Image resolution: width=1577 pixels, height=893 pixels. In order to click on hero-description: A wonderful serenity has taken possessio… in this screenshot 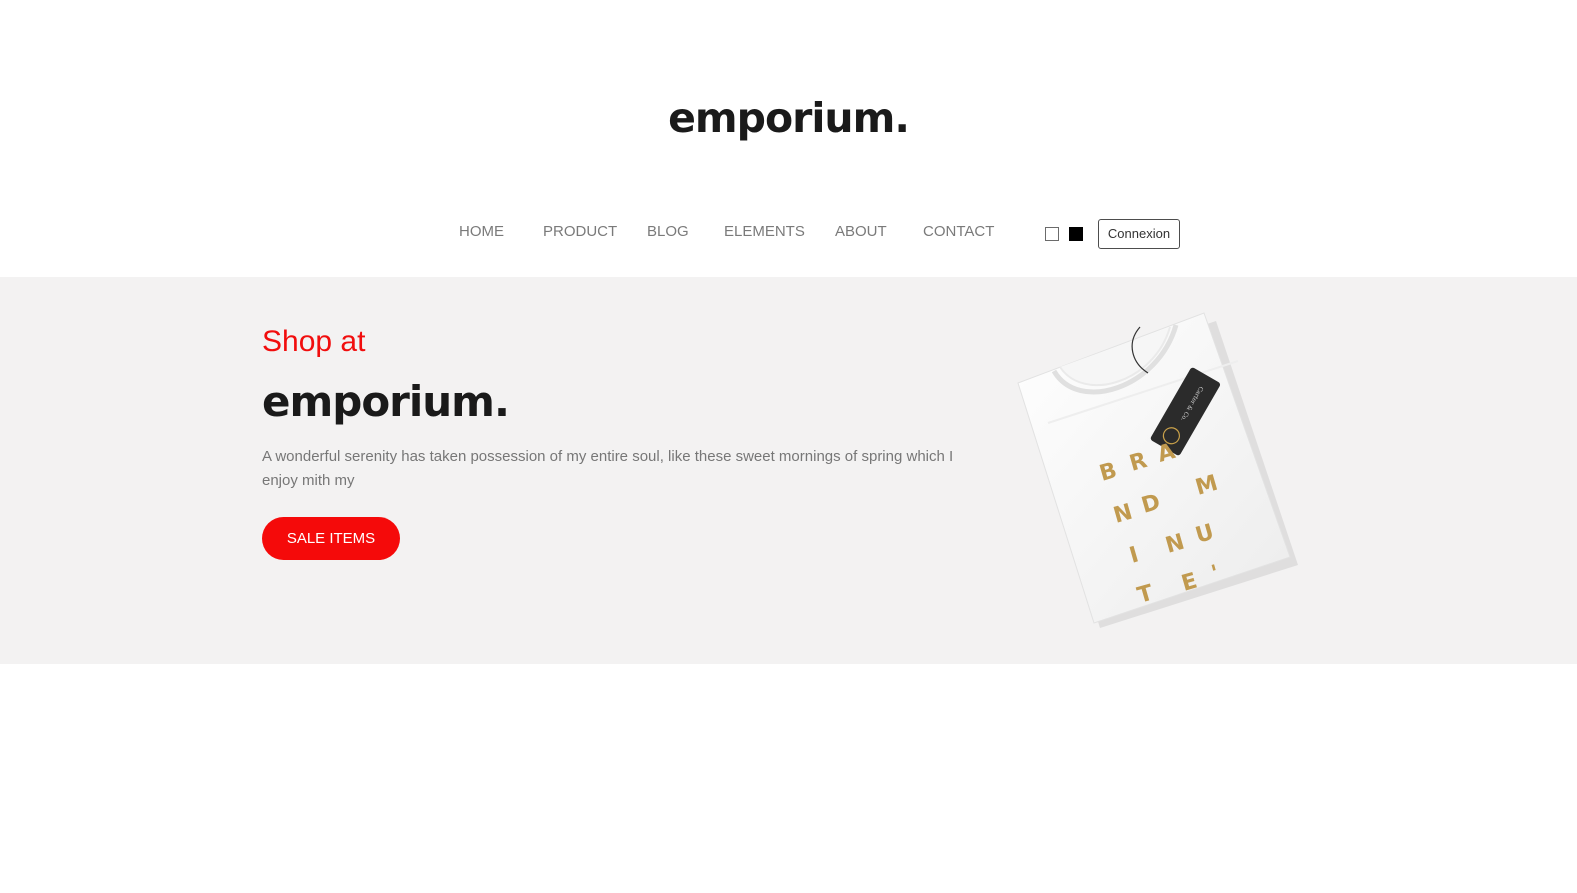, I will do `click(608, 468)`.